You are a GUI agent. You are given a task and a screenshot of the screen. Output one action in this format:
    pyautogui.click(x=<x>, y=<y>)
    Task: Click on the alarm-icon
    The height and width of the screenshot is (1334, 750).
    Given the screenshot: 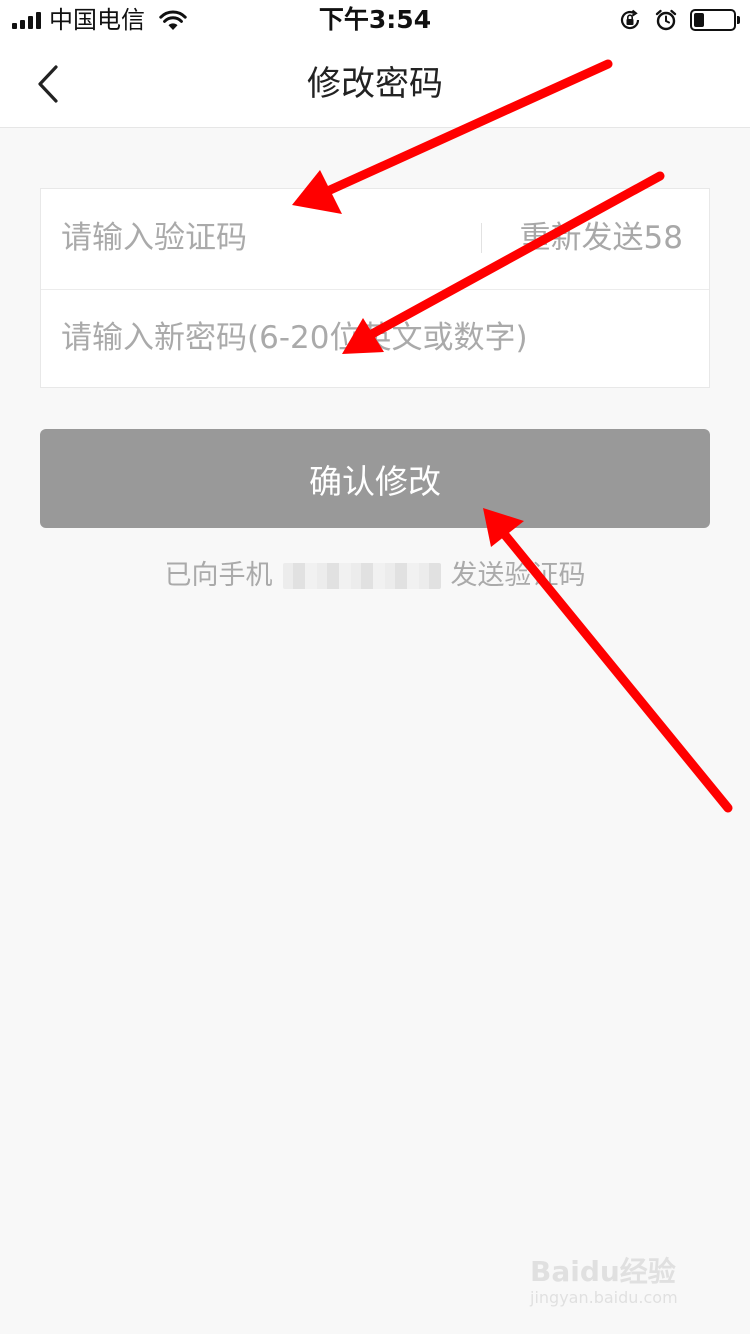 What is the action you would take?
    pyautogui.click(x=666, y=20)
    